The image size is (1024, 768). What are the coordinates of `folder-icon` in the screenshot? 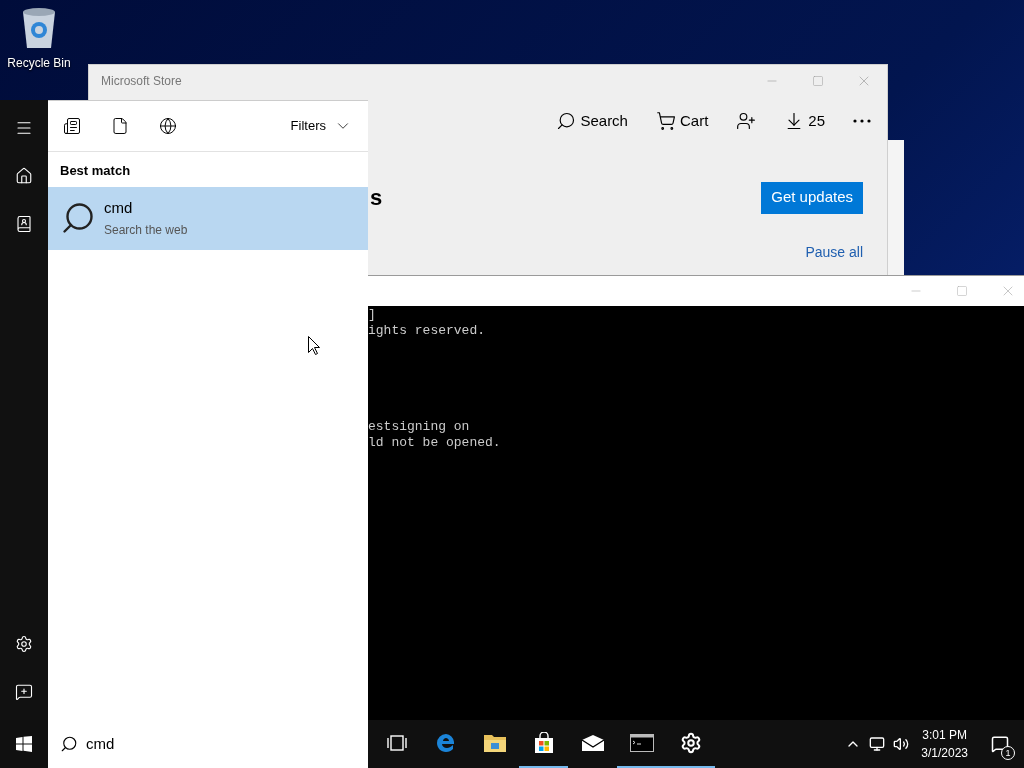 It's located at (494, 743).